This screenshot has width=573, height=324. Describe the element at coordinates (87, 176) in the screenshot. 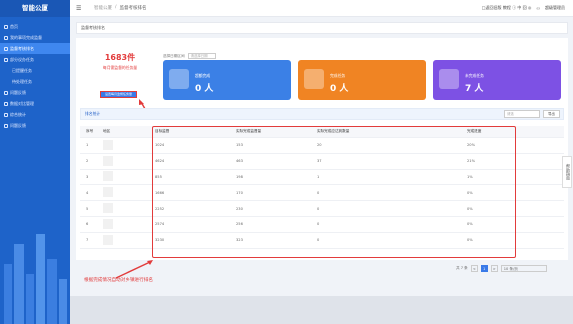

I see `cell-index: 3` at that location.